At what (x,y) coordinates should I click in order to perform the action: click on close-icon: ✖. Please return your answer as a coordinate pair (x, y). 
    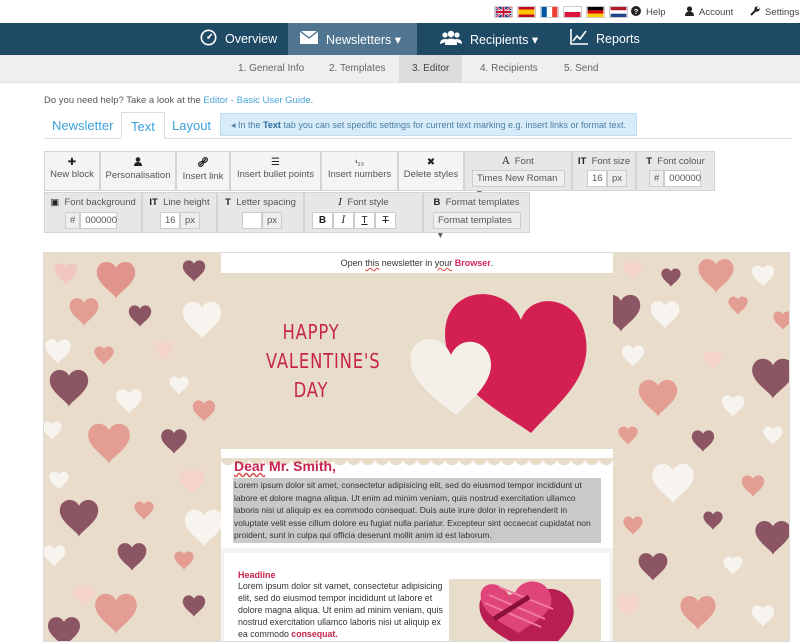
    Looking at the image, I should click on (431, 162).